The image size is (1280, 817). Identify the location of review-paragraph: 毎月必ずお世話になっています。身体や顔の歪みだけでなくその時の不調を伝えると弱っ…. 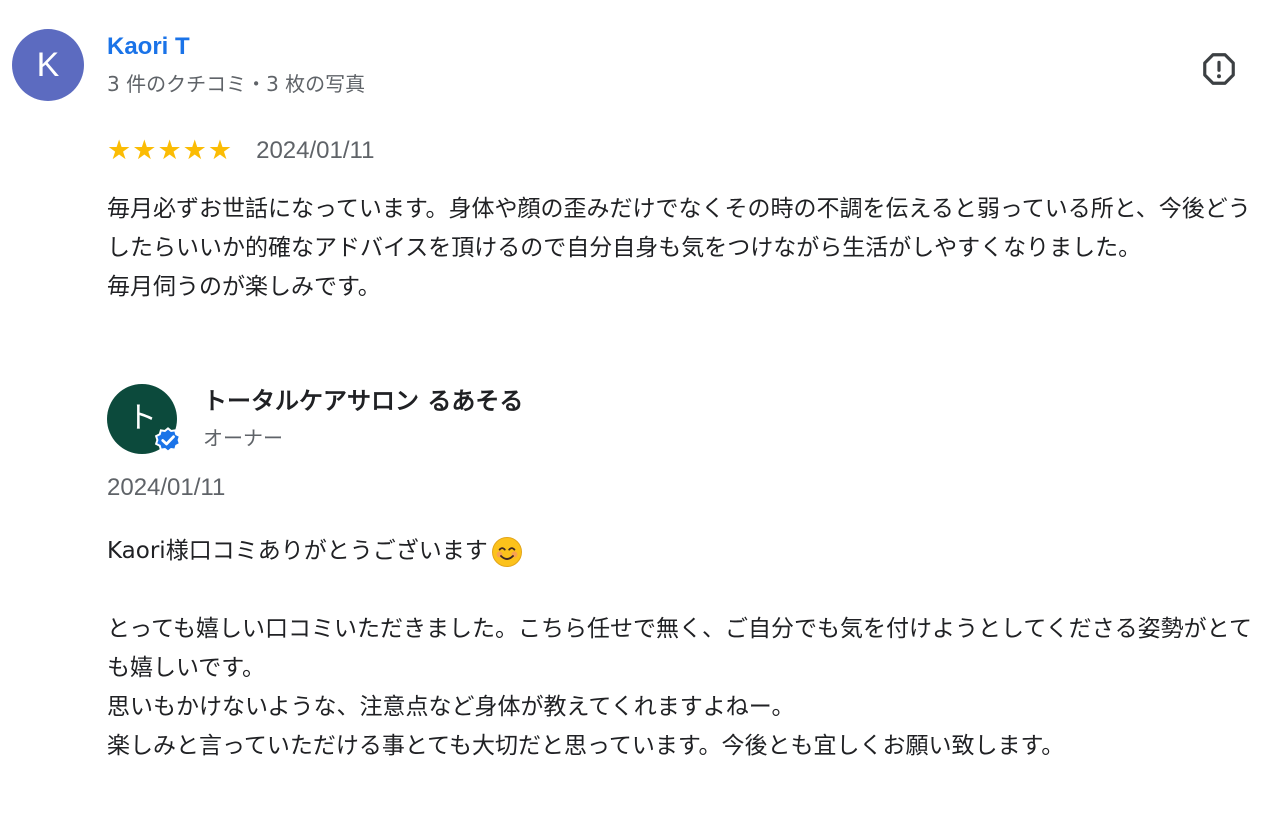
(679, 228).